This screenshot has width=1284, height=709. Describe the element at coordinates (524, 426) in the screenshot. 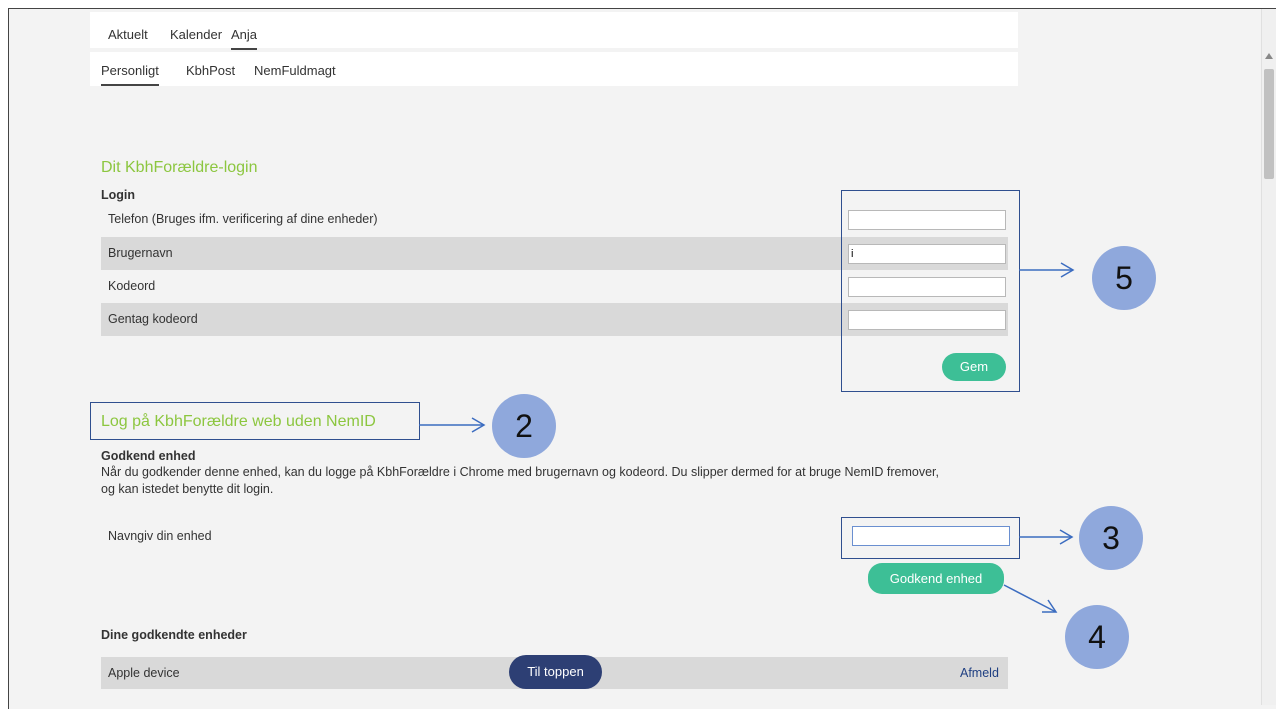

I see `annotation-number-2: 2` at that location.